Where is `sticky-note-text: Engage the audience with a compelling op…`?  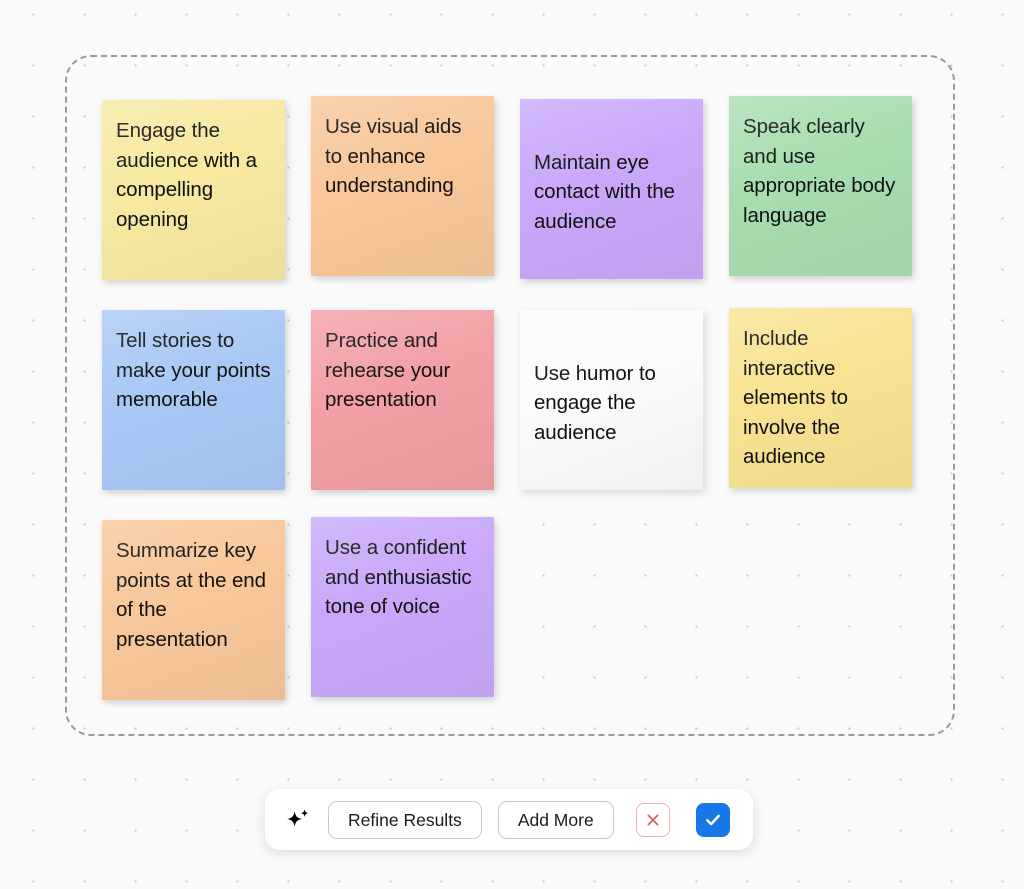
sticky-note-text: Engage the audience with a compelling op… is located at coordinates (186, 175).